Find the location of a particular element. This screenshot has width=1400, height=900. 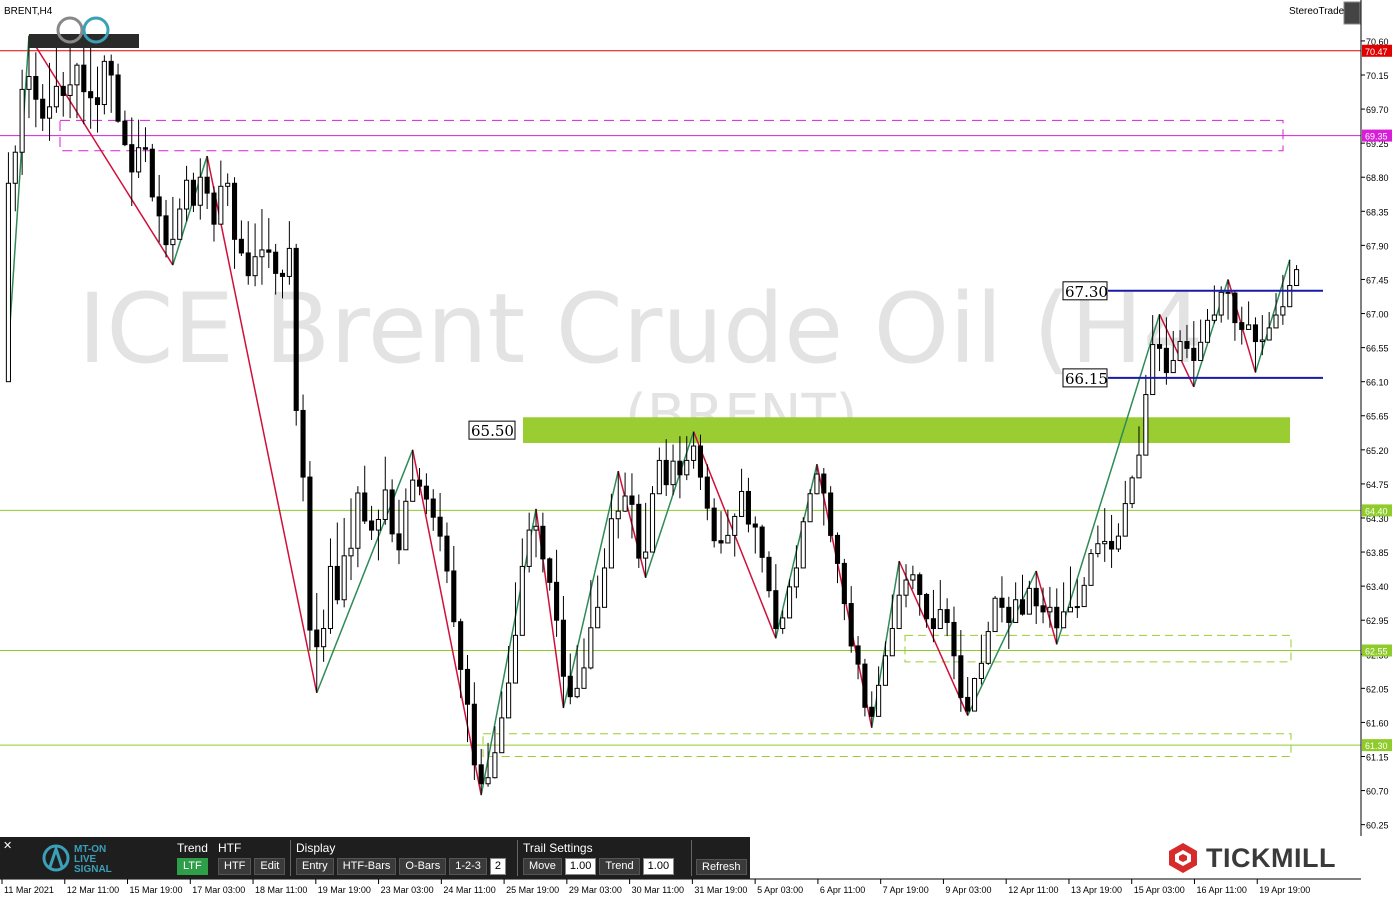

watermark-title: ICE Brent Crude Oil (H4 is located at coordinates (641, 329).